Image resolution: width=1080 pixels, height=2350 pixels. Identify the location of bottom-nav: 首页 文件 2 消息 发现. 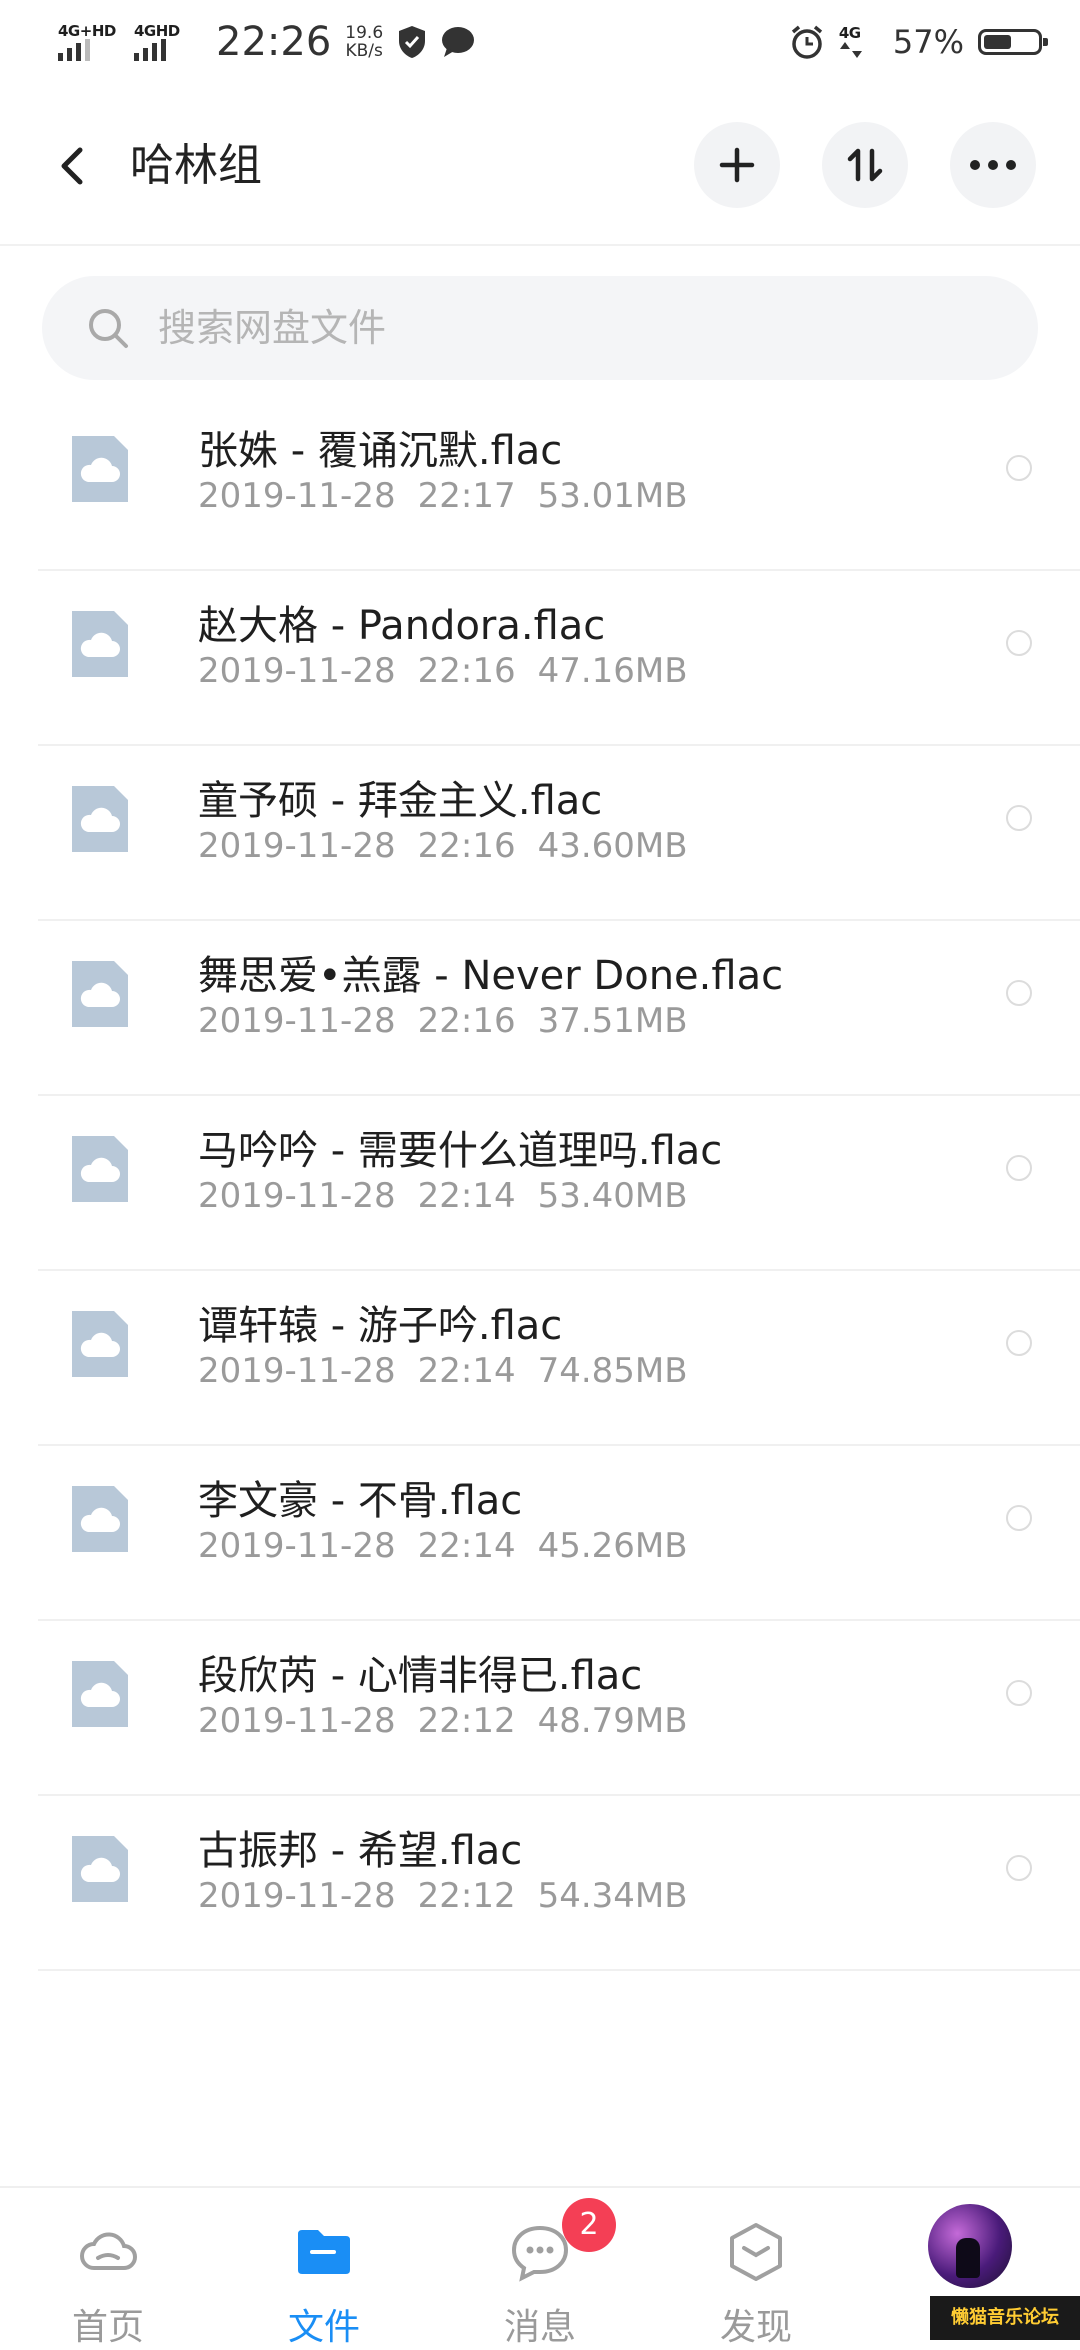
(540, 2267).